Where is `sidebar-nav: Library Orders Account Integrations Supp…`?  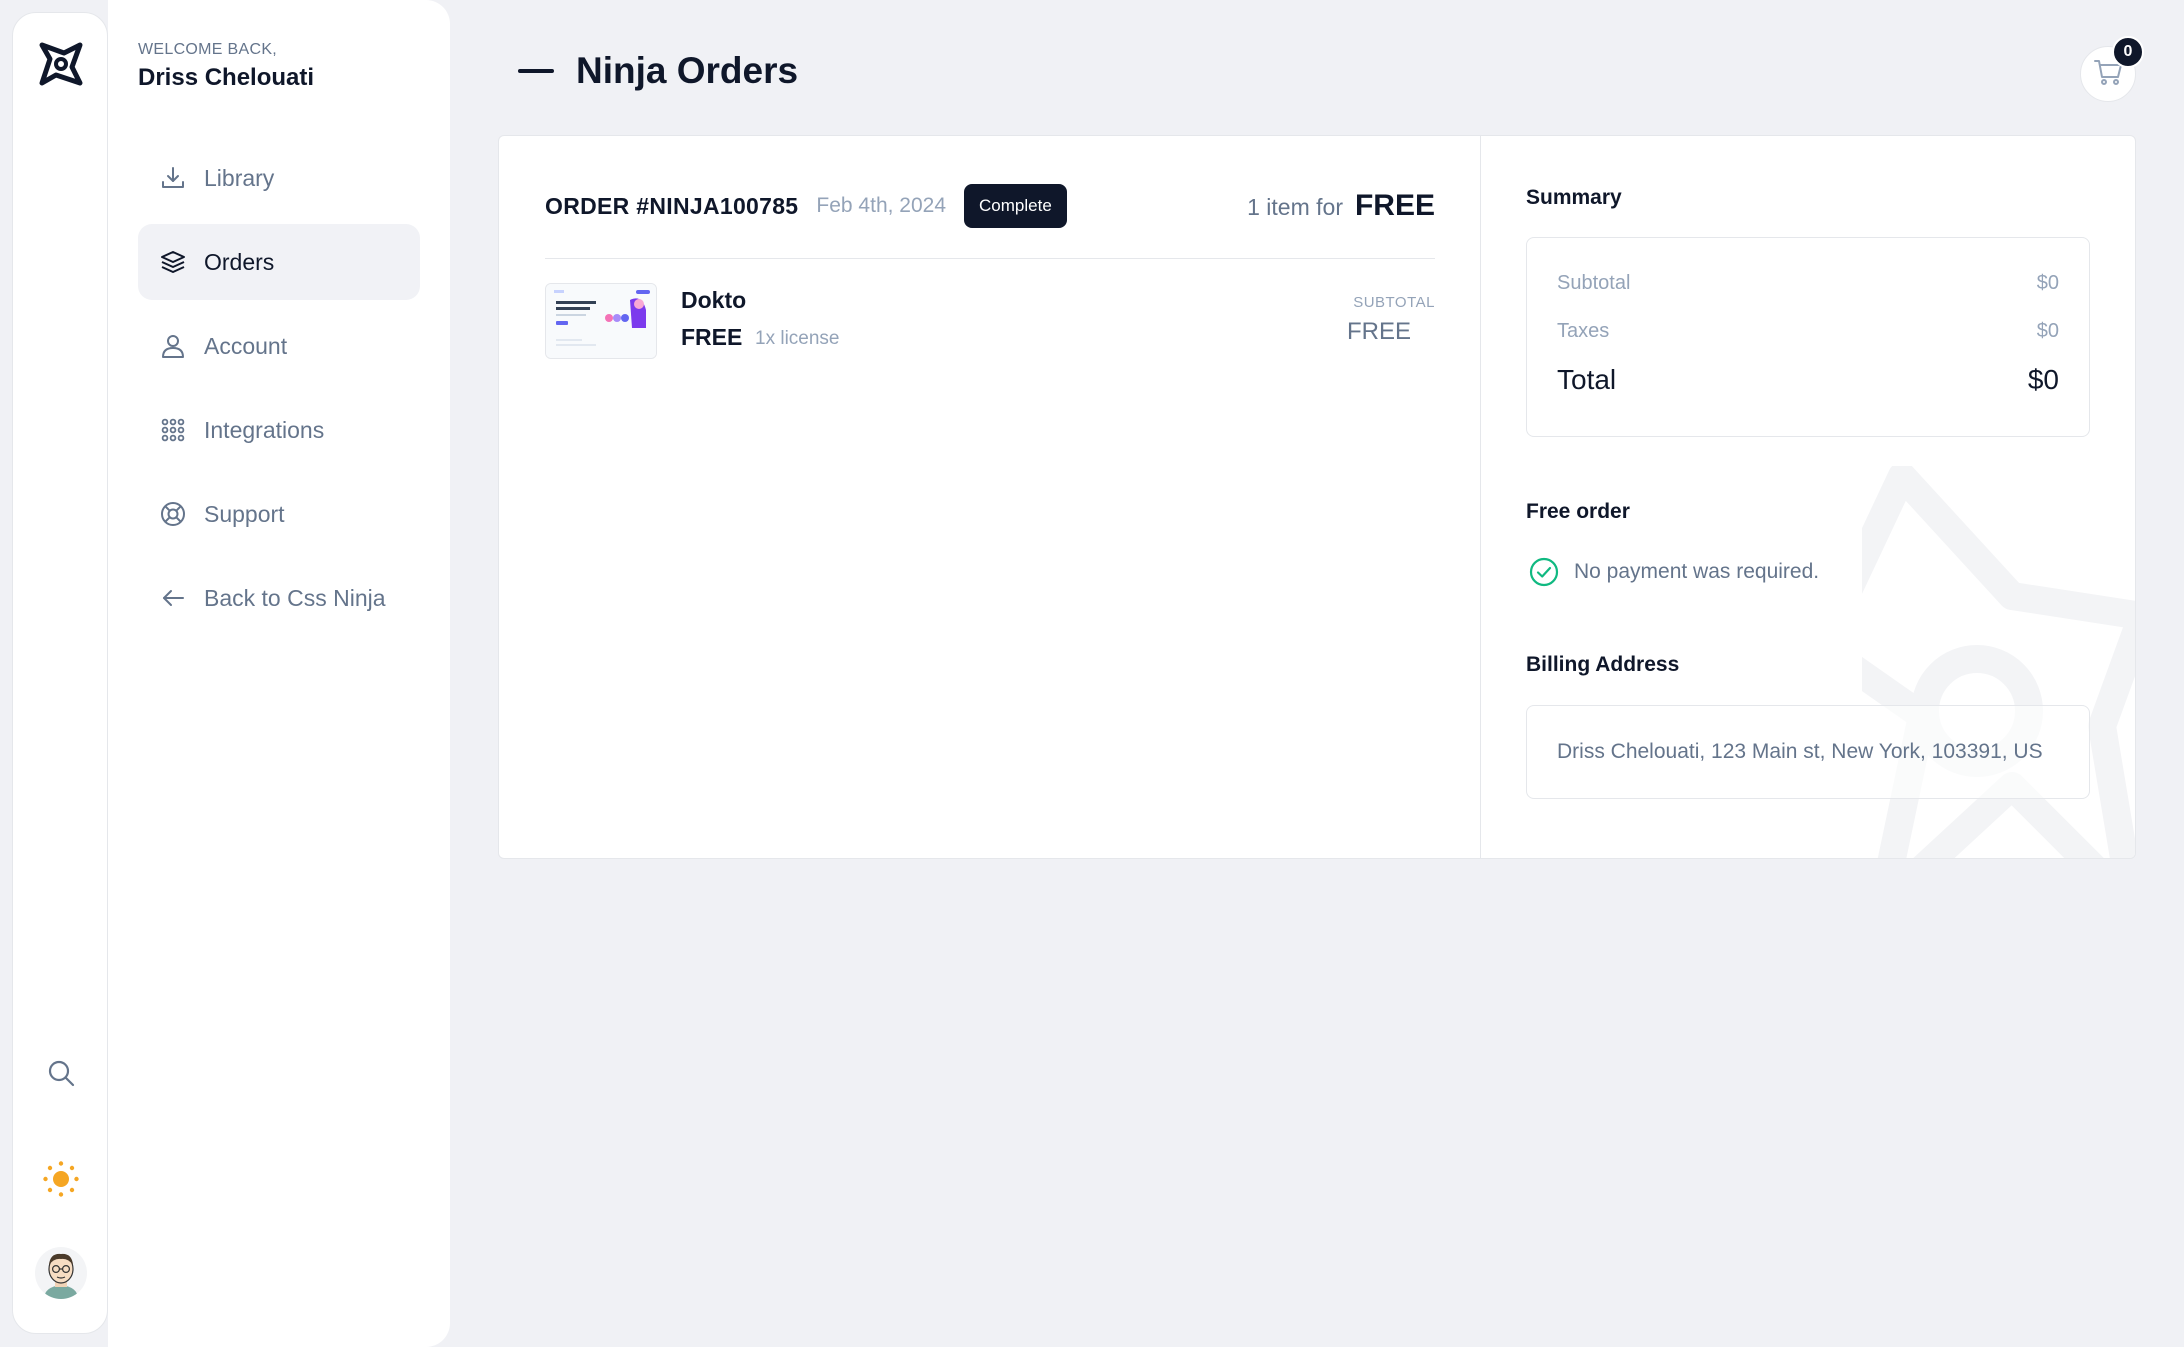
sidebar-nav: Library Orders Account Integrations Supp… is located at coordinates (279, 392).